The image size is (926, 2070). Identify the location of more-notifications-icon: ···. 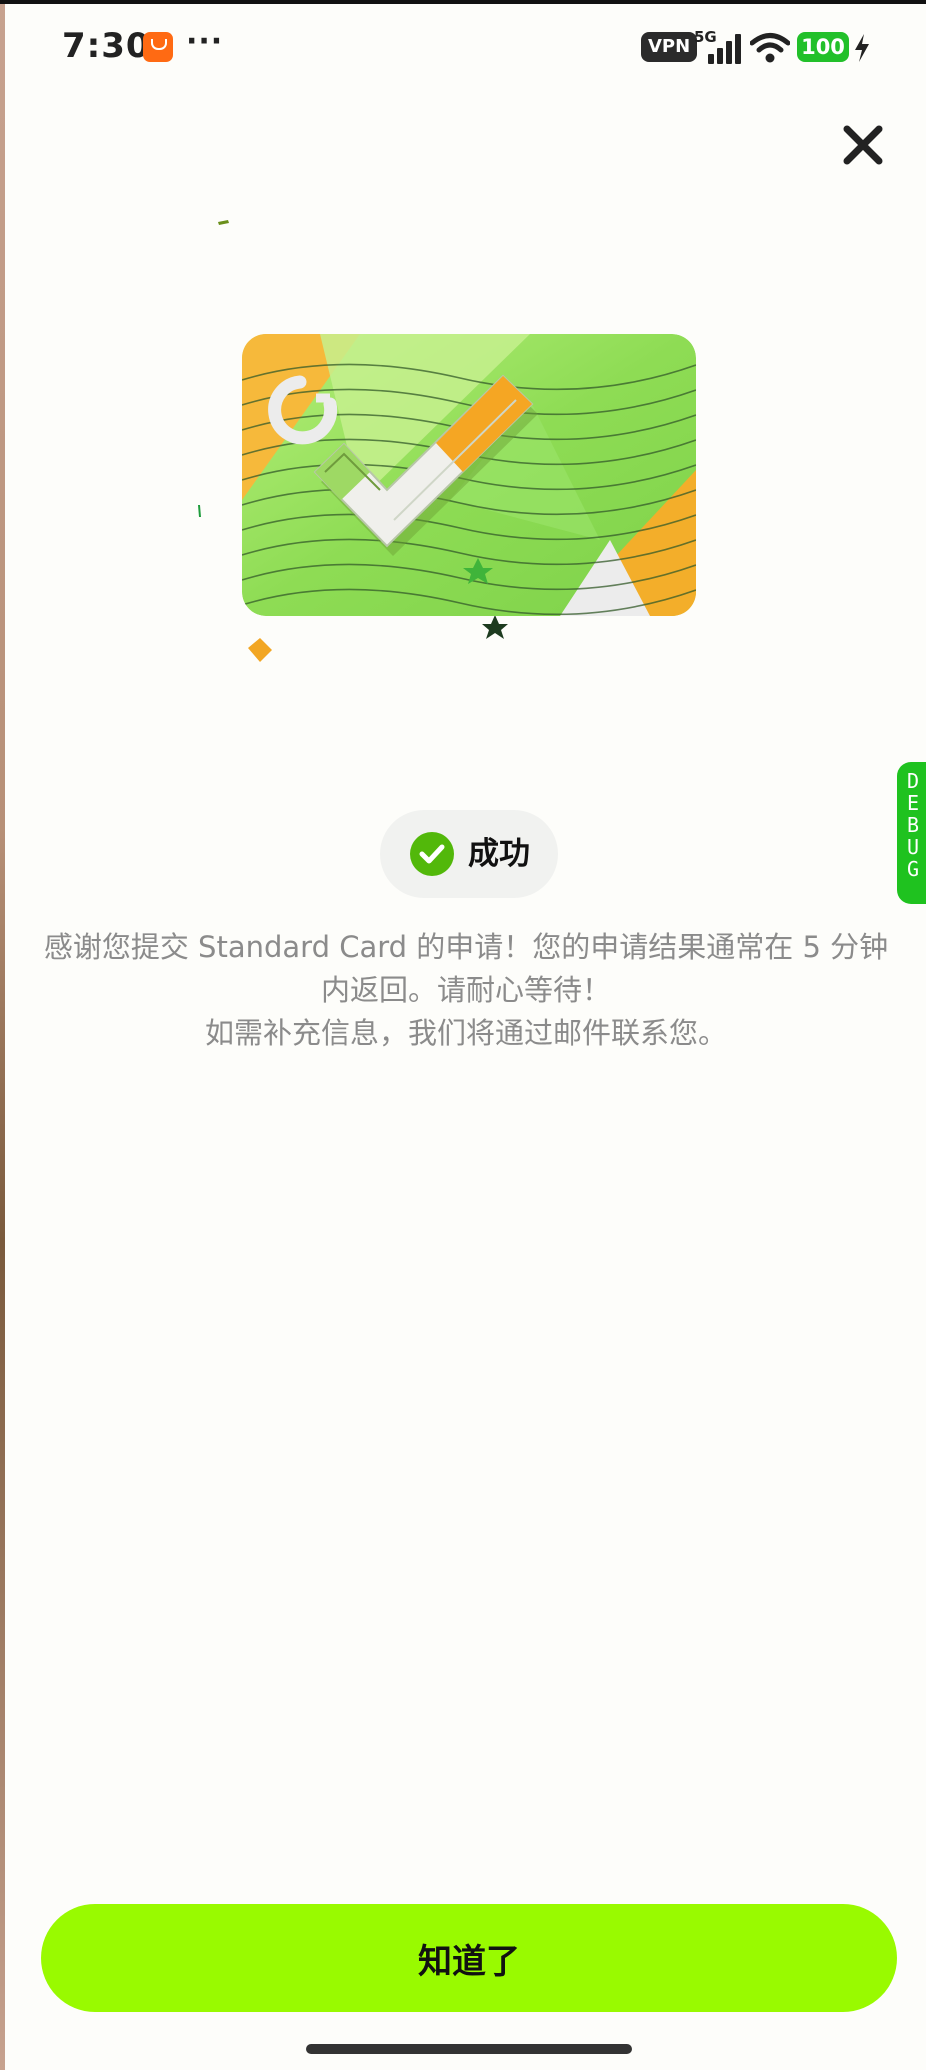
(205, 41).